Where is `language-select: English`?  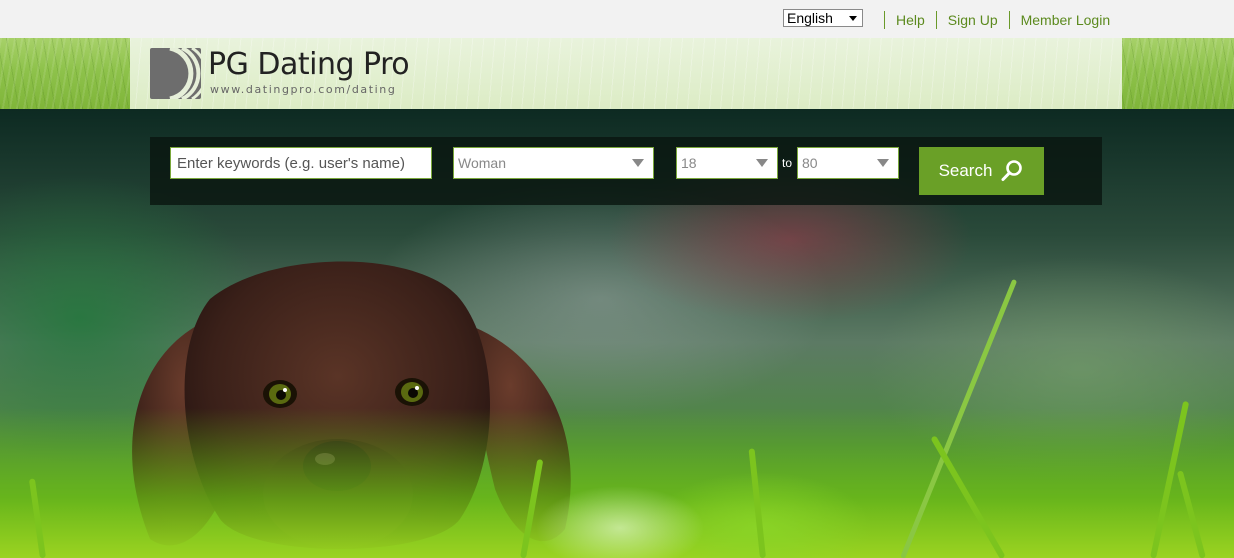 language-select: English is located at coordinates (823, 18).